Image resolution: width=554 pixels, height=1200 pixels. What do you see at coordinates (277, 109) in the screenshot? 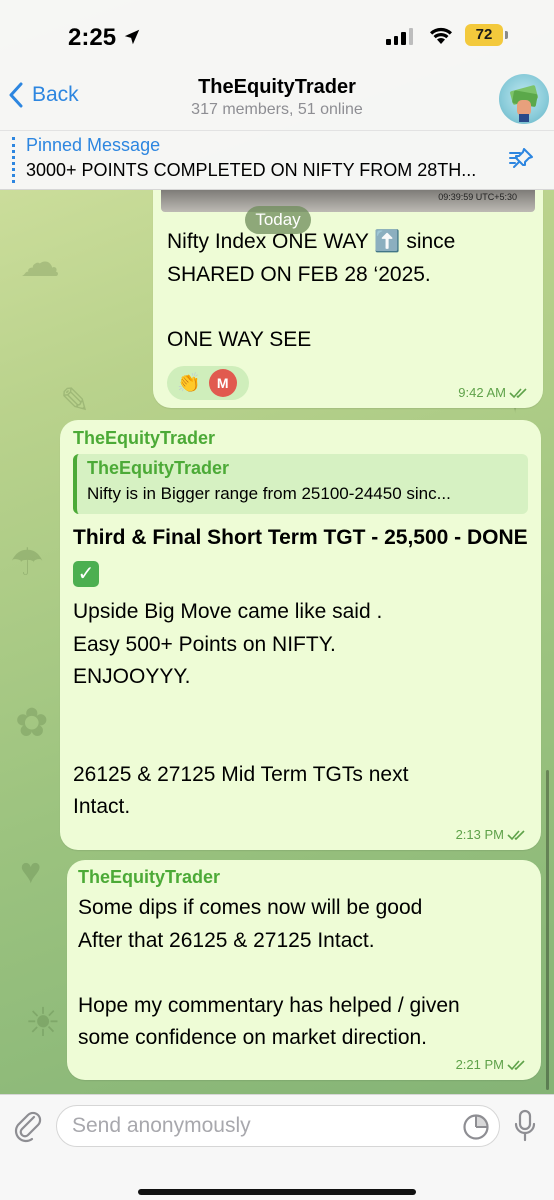
I see `chat-member-count: 317 members, 51 online` at bounding box center [277, 109].